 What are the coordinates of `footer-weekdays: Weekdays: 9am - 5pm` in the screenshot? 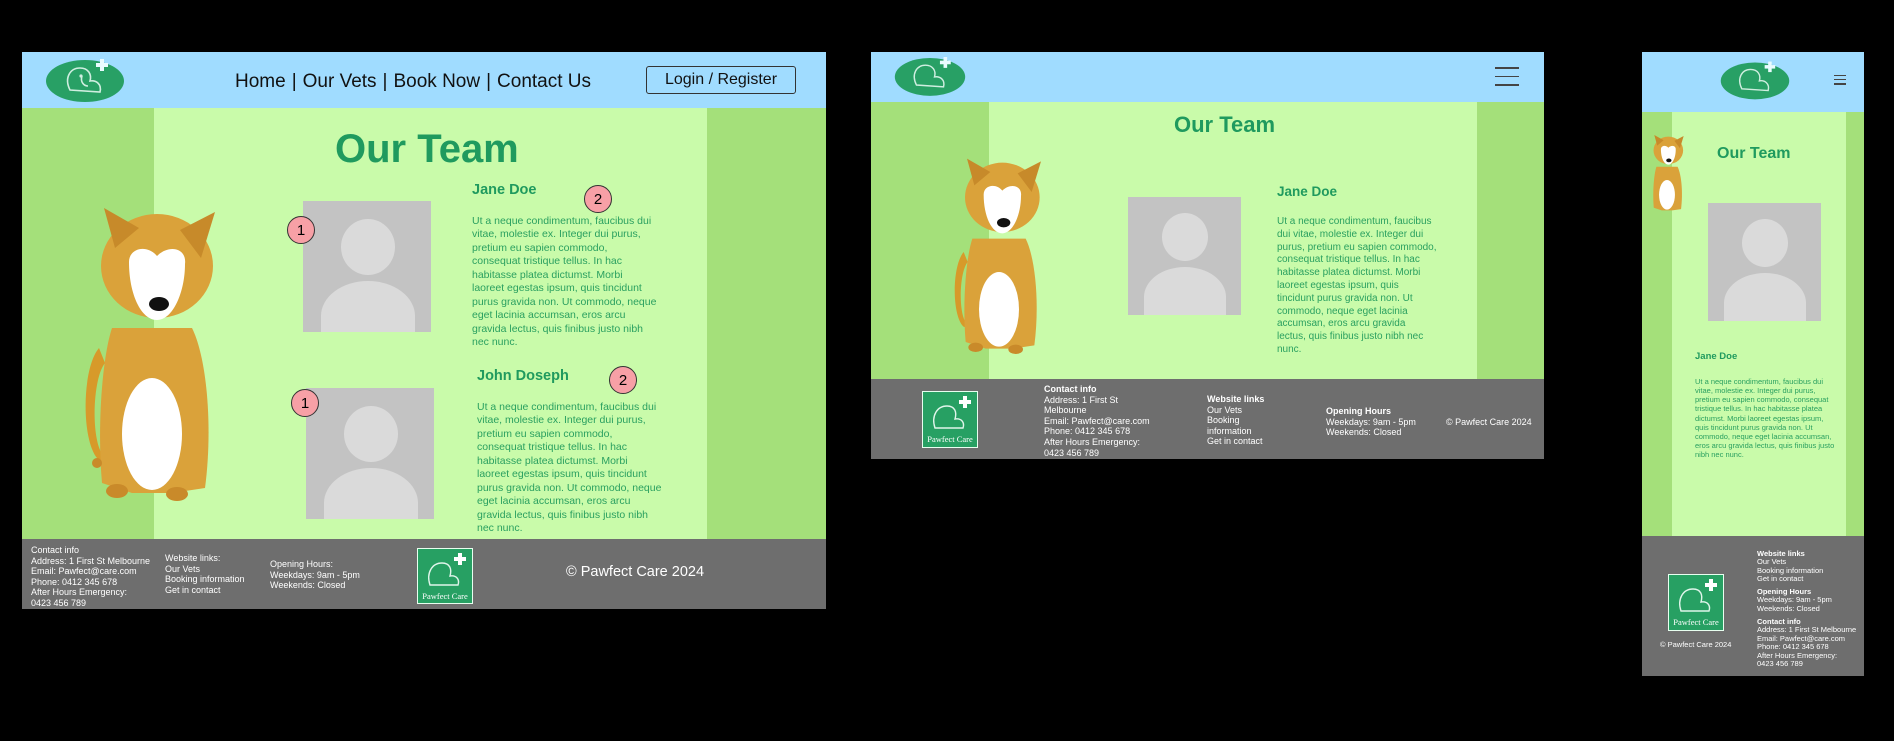 It's located at (315, 574).